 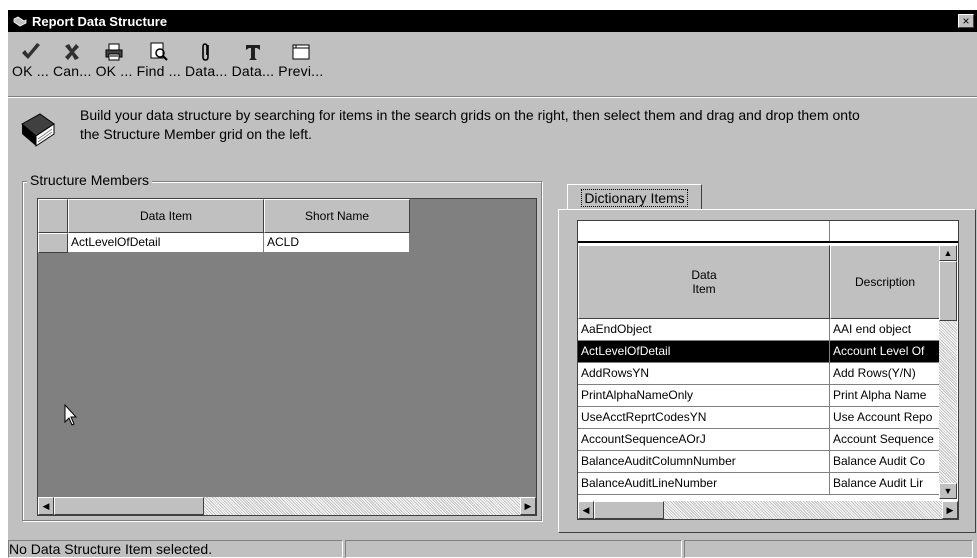 I want to click on cell-data-item: UseAcctReprtCodesYN, so click(x=704, y=418).